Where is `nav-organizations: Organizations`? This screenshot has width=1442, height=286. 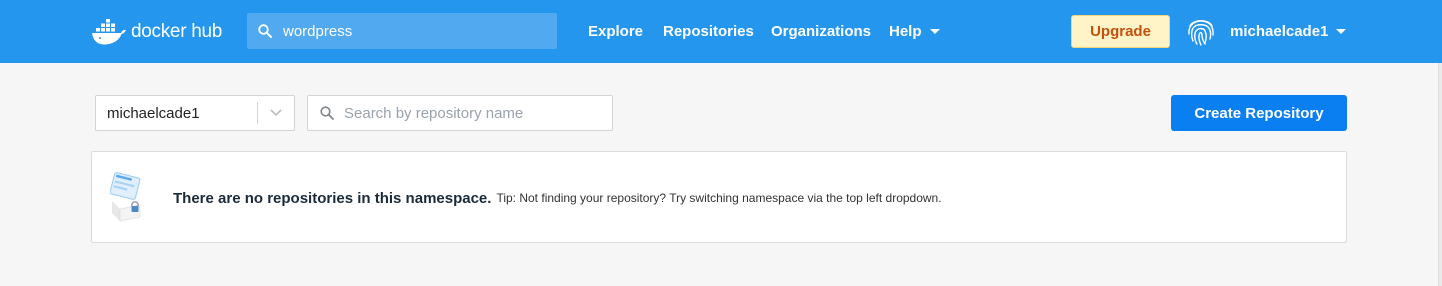 nav-organizations: Organizations is located at coordinates (821, 31).